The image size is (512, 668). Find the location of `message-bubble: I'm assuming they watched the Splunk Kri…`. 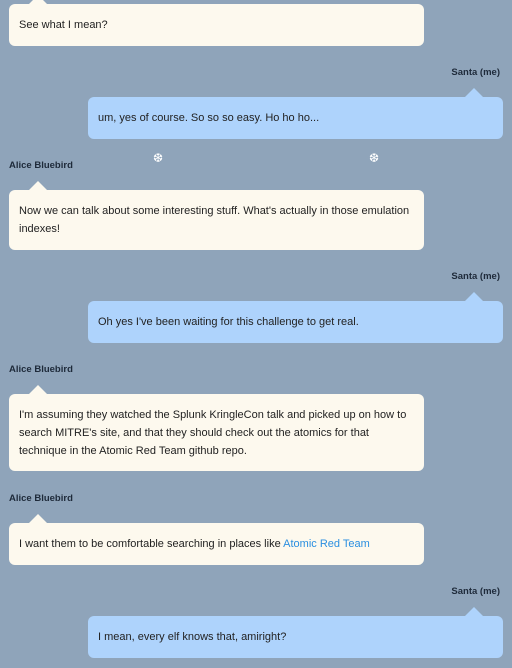

message-bubble: I'm assuming they watched the Splunk Kri… is located at coordinates (216, 432).